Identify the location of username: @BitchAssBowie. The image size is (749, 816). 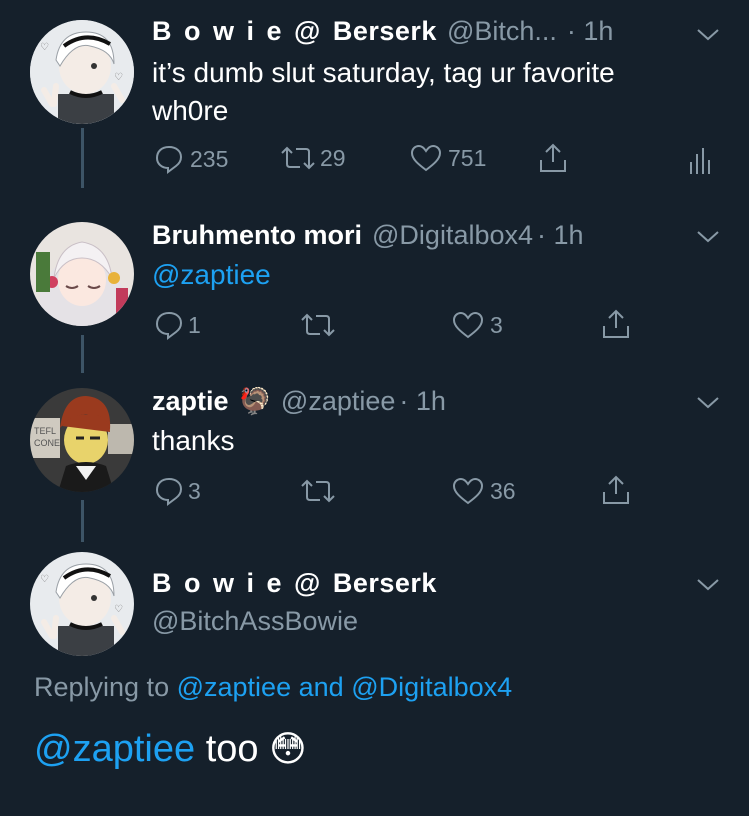
(255, 621).